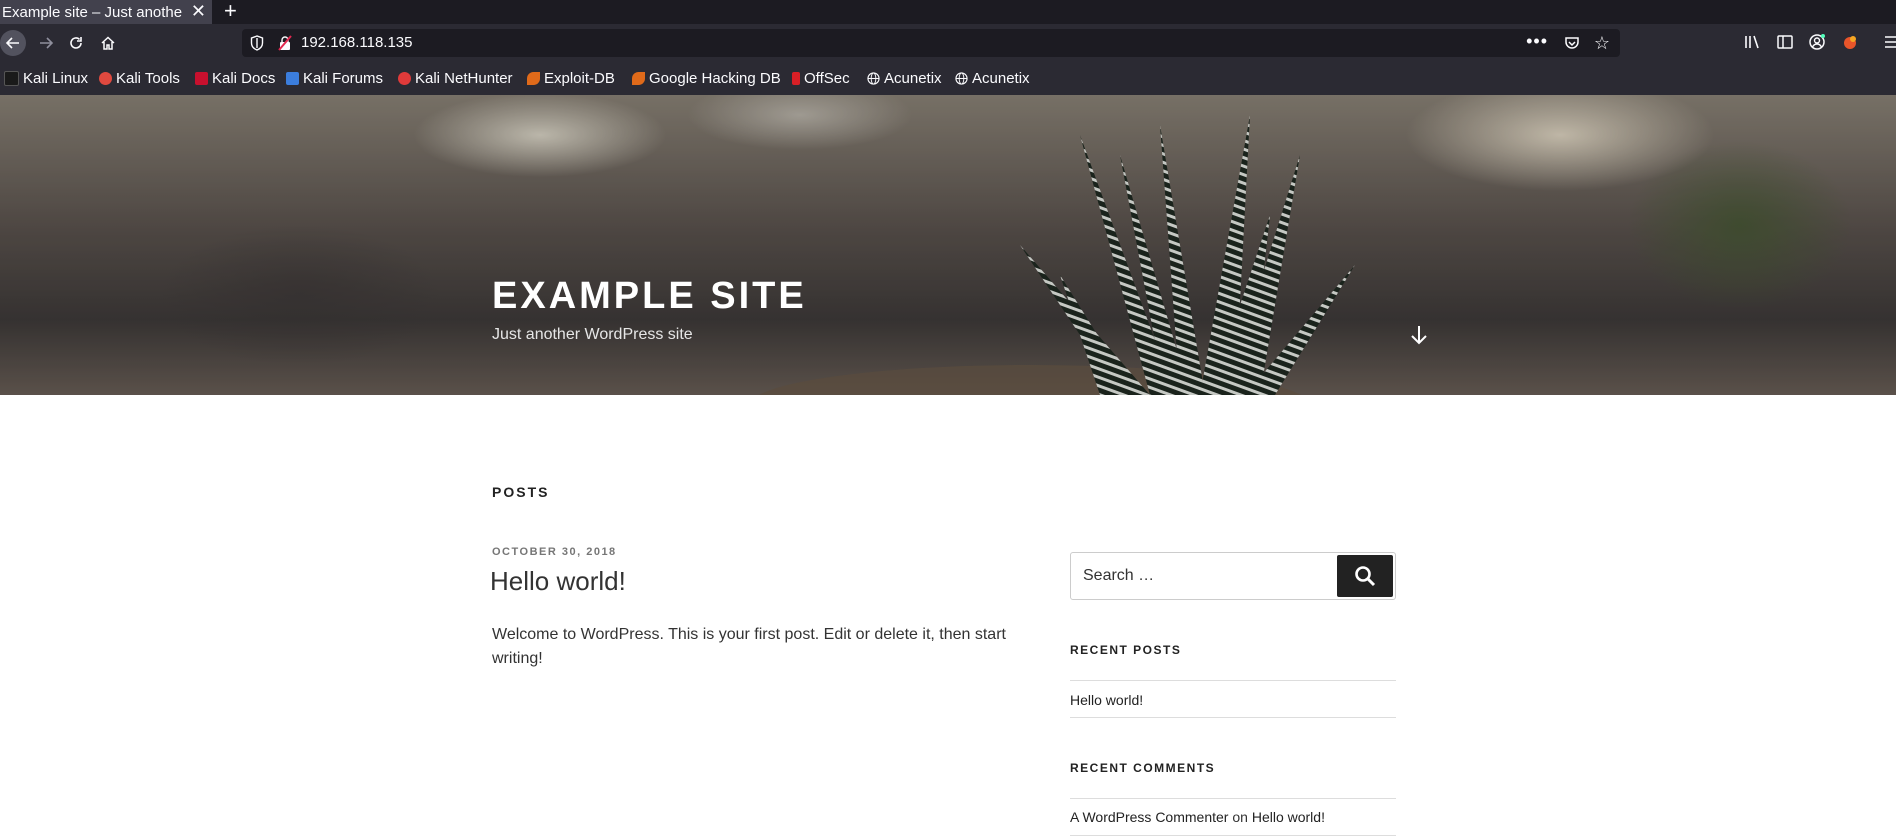 The image size is (1896, 838). I want to click on reload-icon, so click(76, 43).